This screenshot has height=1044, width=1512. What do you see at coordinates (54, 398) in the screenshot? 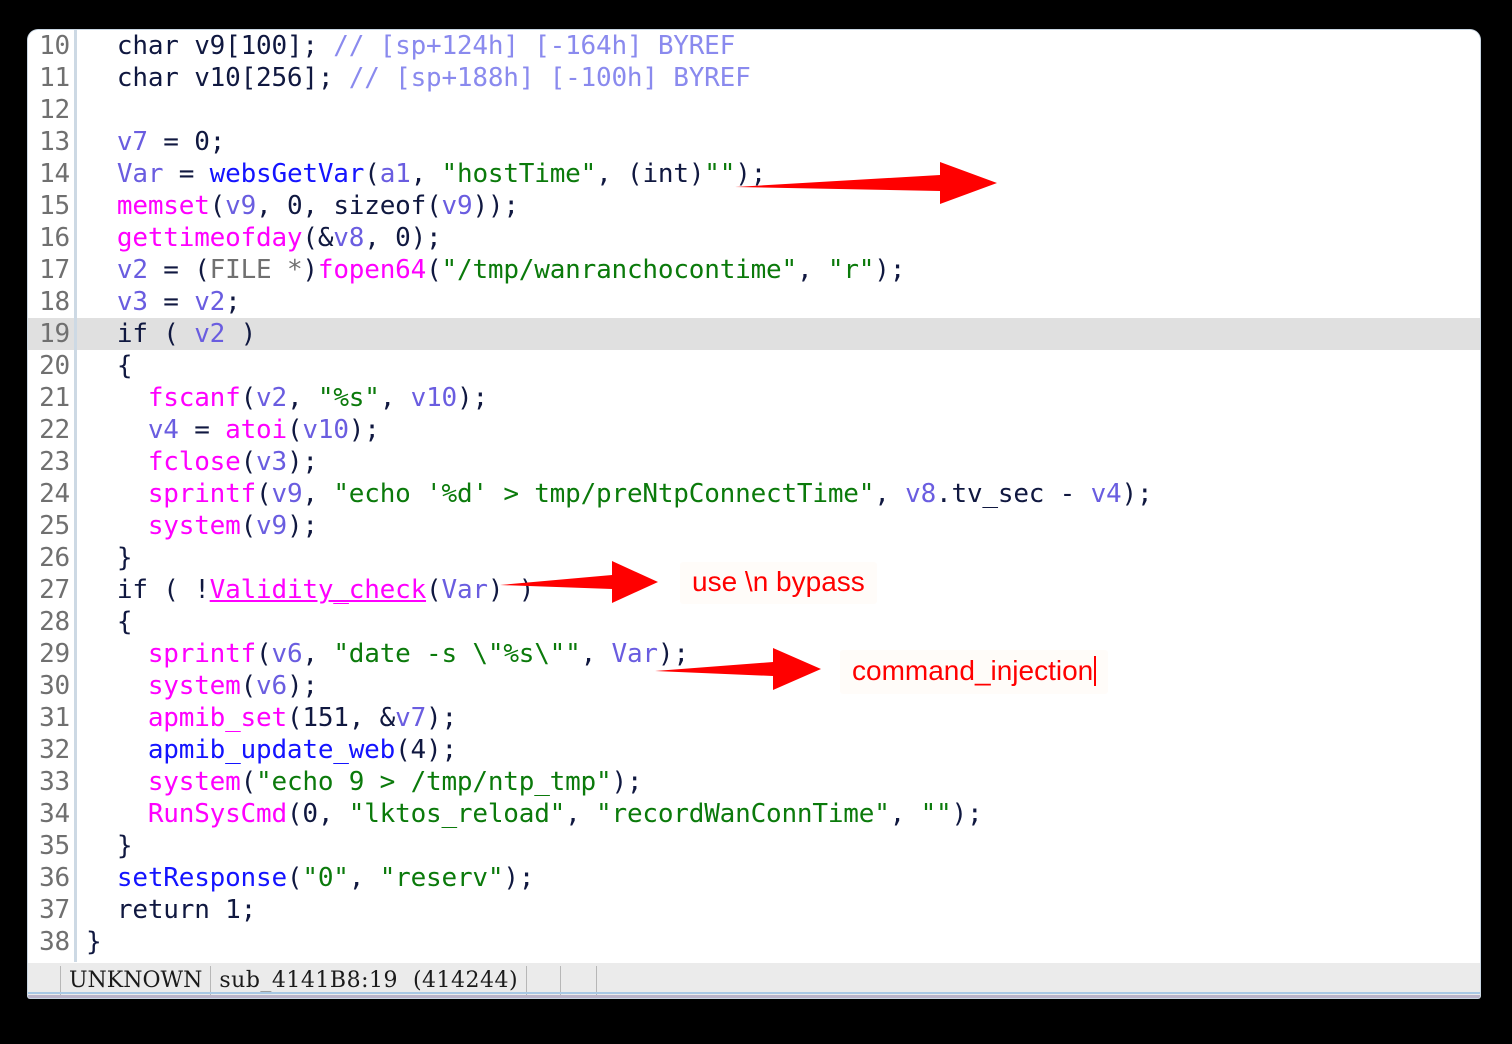
I see `line-number: 21` at bounding box center [54, 398].